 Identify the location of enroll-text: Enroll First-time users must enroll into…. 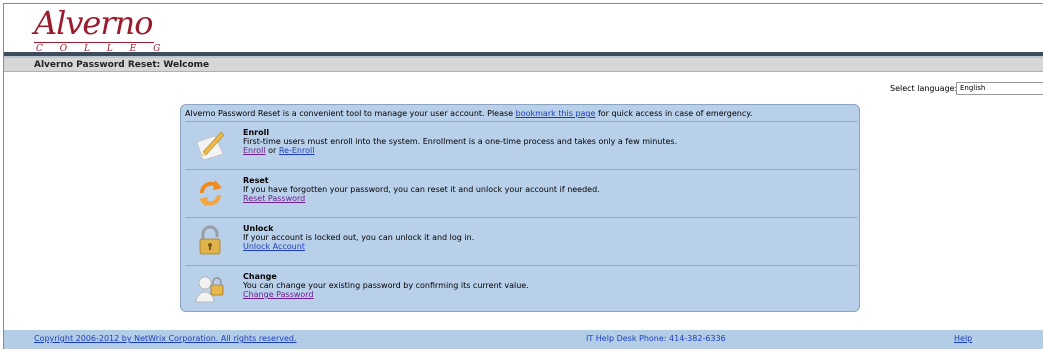
(460, 141).